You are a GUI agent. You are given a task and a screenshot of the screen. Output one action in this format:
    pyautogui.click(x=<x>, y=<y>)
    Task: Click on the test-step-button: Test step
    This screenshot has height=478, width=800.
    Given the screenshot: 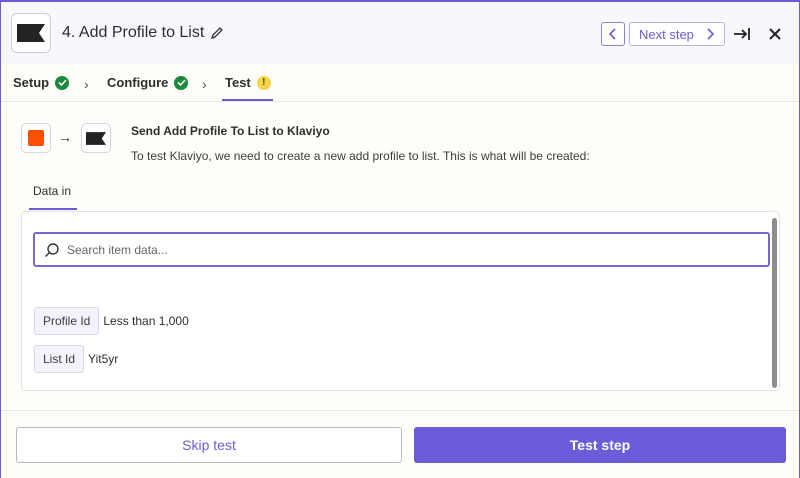 What is the action you would take?
    pyautogui.click(x=600, y=445)
    